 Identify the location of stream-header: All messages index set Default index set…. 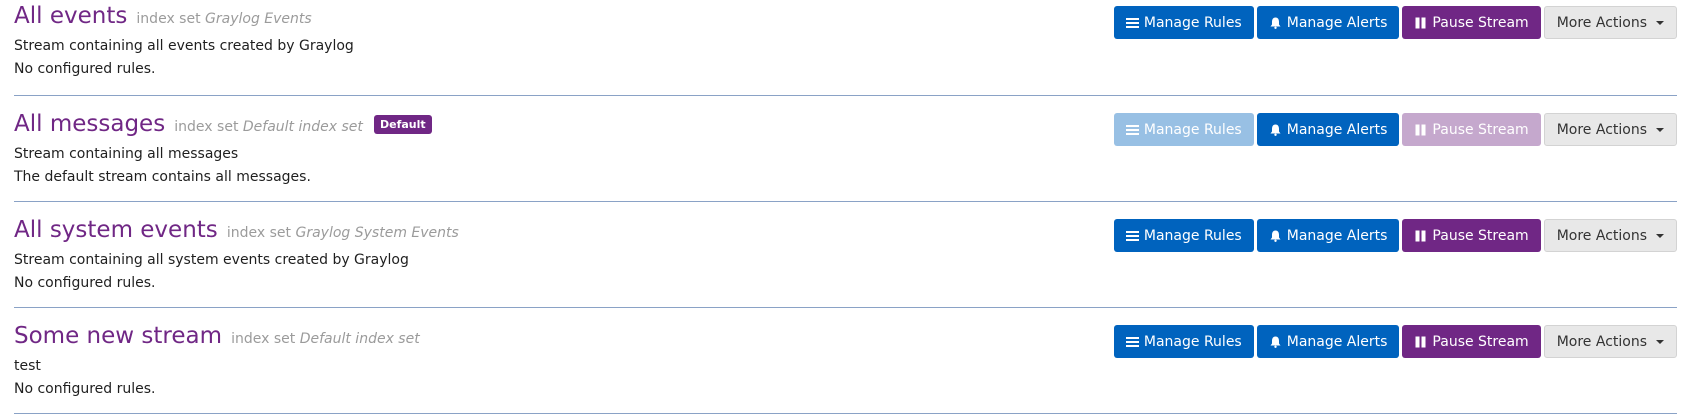
(223, 124).